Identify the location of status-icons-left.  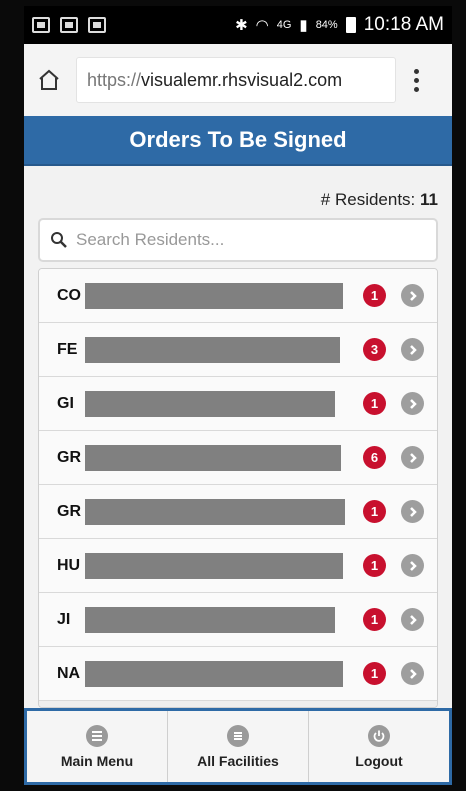
(69, 25).